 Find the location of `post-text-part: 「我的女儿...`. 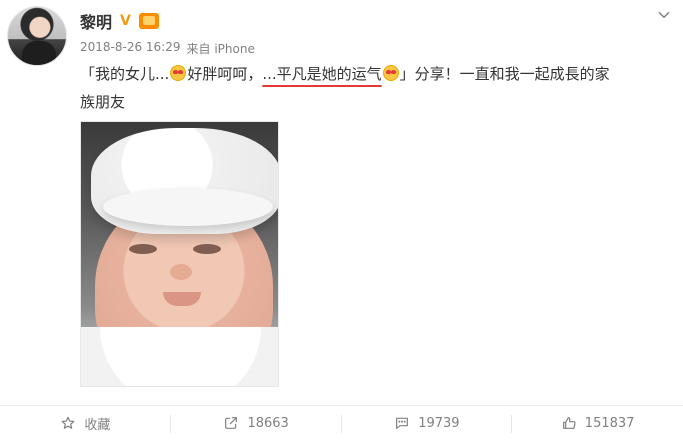

post-text-part: 「我的女儿... is located at coordinates (125, 74).